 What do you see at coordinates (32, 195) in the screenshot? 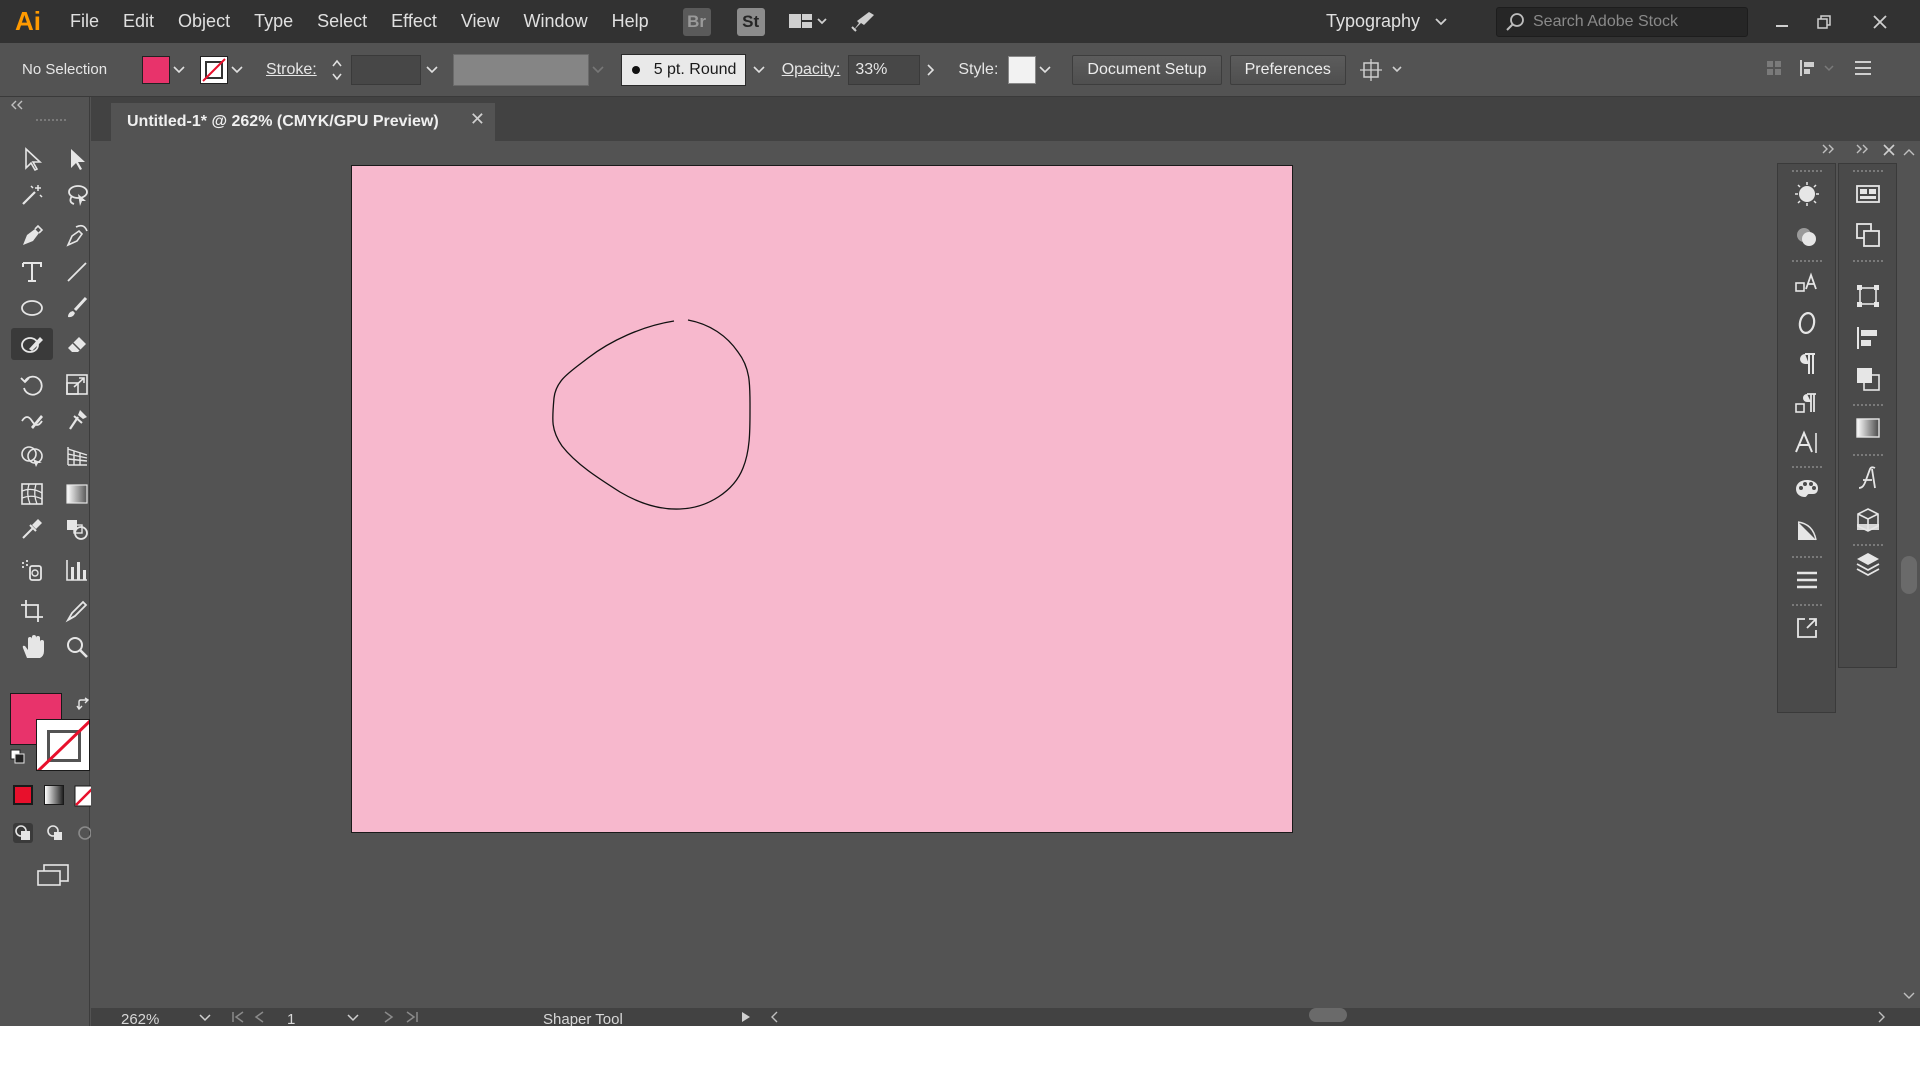
I see `magic-wand-tool` at bounding box center [32, 195].